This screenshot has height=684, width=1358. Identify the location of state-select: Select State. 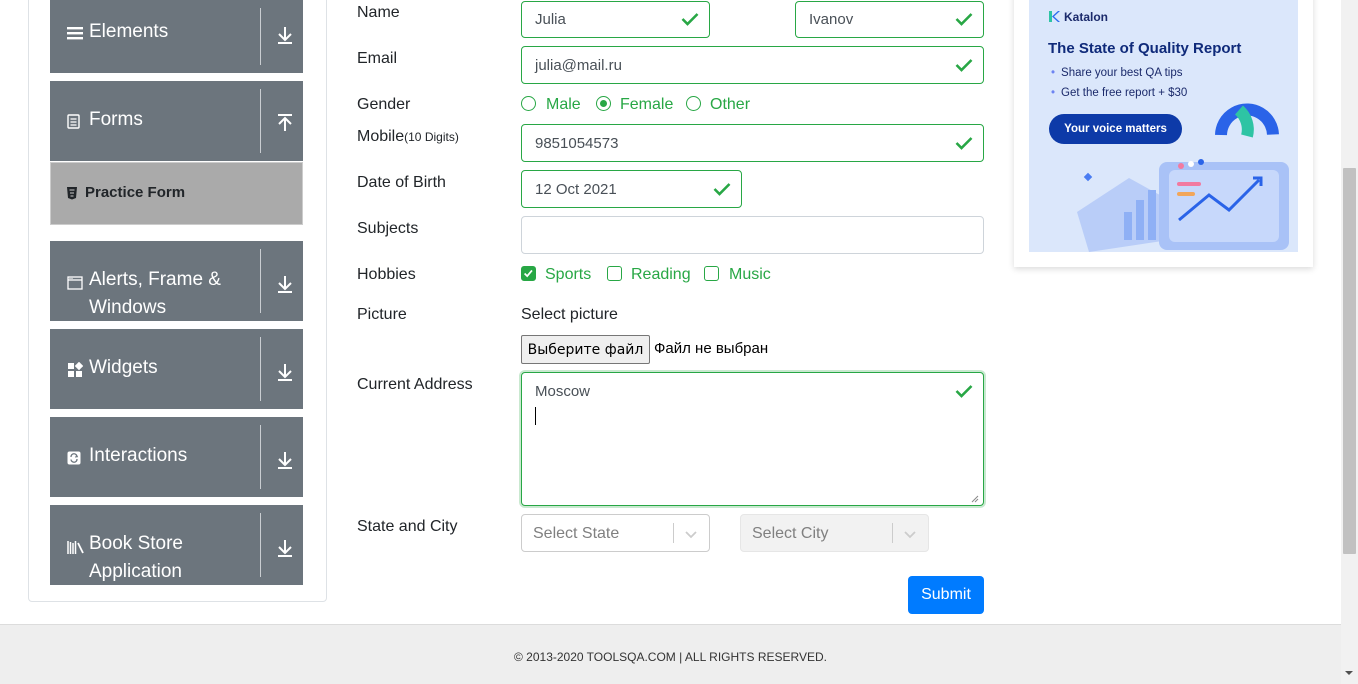
(615, 533).